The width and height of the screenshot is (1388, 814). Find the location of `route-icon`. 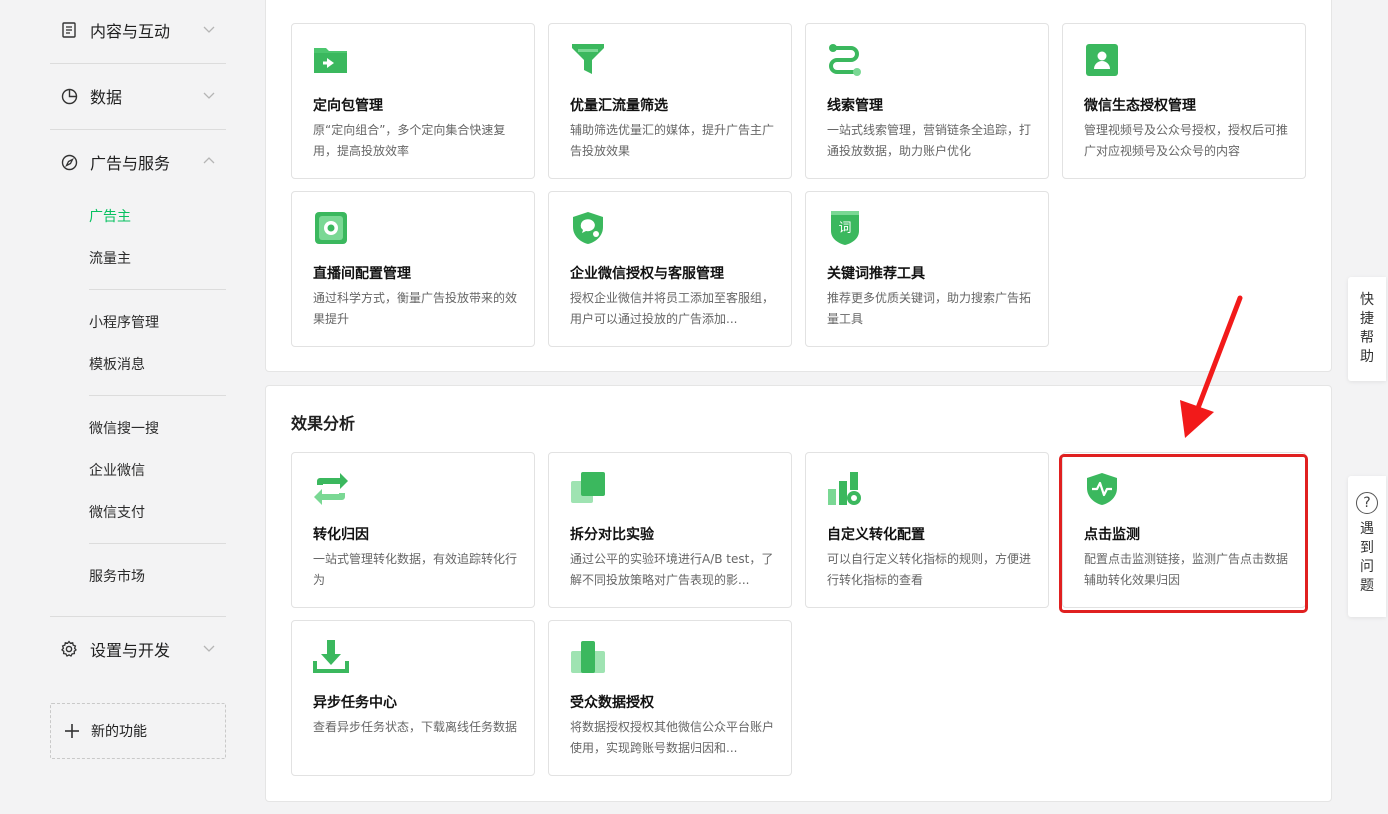

route-icon is located at coordinates (845, 60).